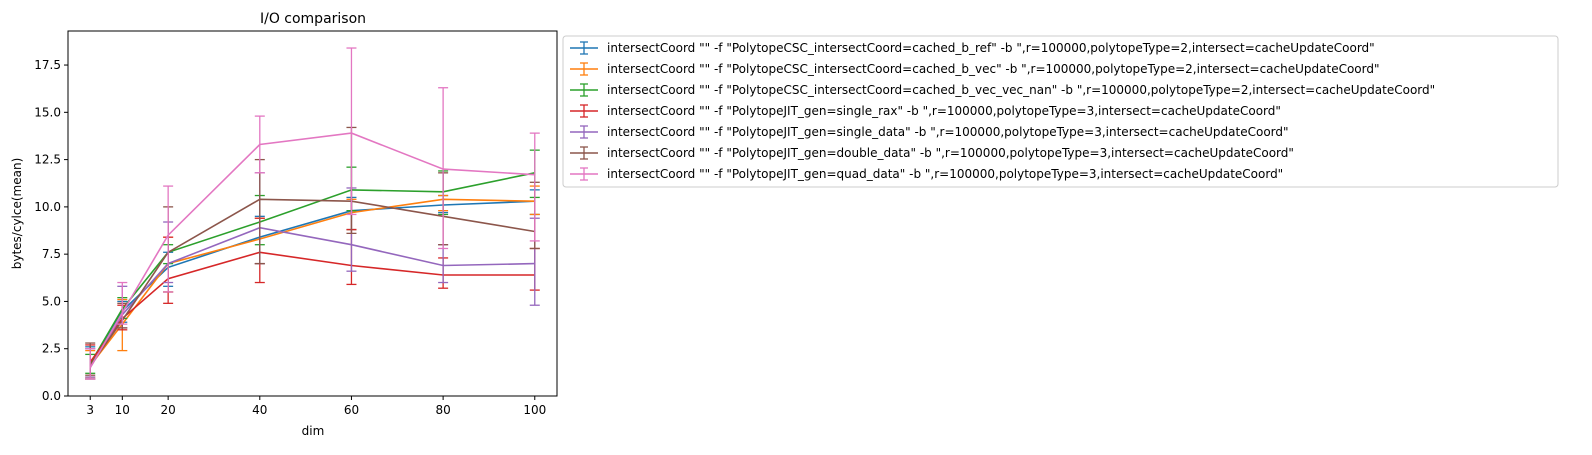 Image resolution: width=1592 pixels, height=455 pixels. I want to click on x-tick-label: 100, so click(534, 410).